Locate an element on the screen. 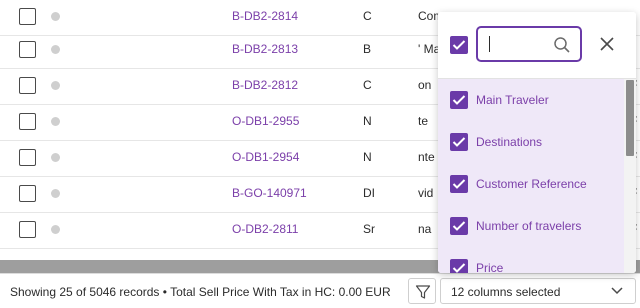 This screenshot has width=640, height=308. column-option-label: Customer Reference is located at coordinates (531, 184).